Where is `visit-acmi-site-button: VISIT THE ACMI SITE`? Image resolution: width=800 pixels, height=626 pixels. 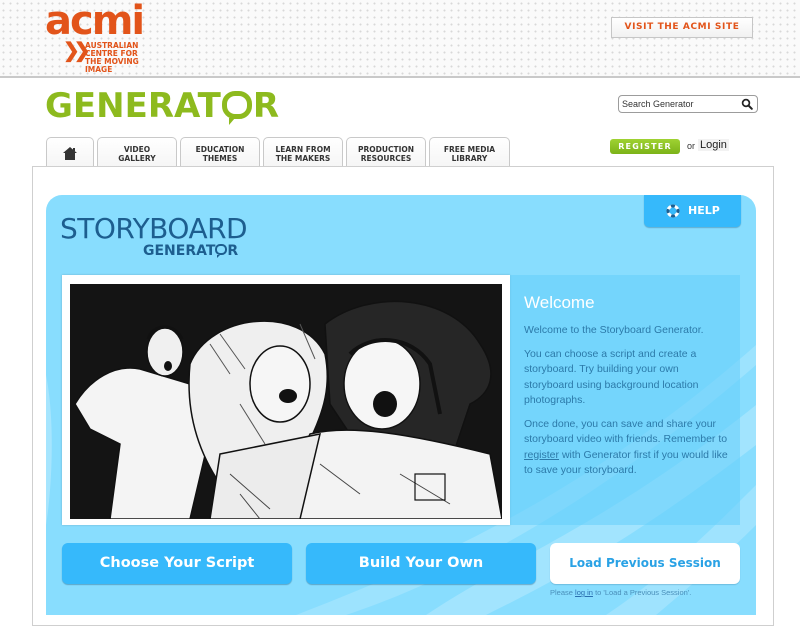 visit-acmi-site-button: VISIT THE ACMI SITE is located at coordinates (682, 27).